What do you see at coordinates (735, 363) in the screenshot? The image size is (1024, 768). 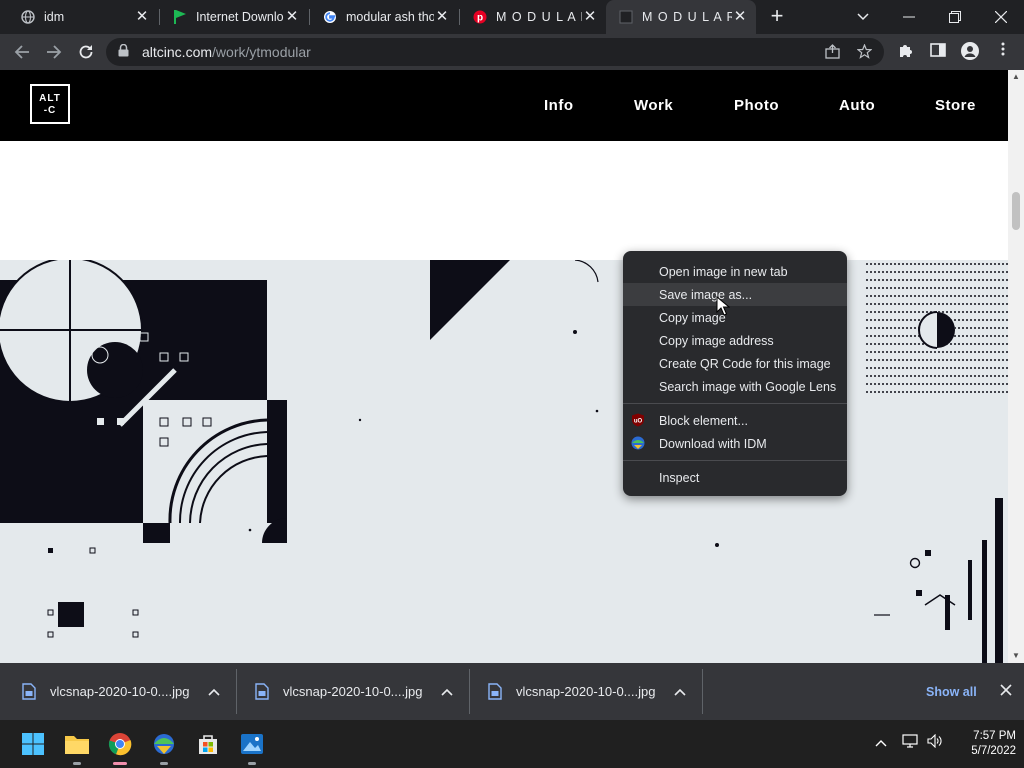 I see `menu-create-qr-code: Create QR Code for this image` at bounding box center [735, 363].